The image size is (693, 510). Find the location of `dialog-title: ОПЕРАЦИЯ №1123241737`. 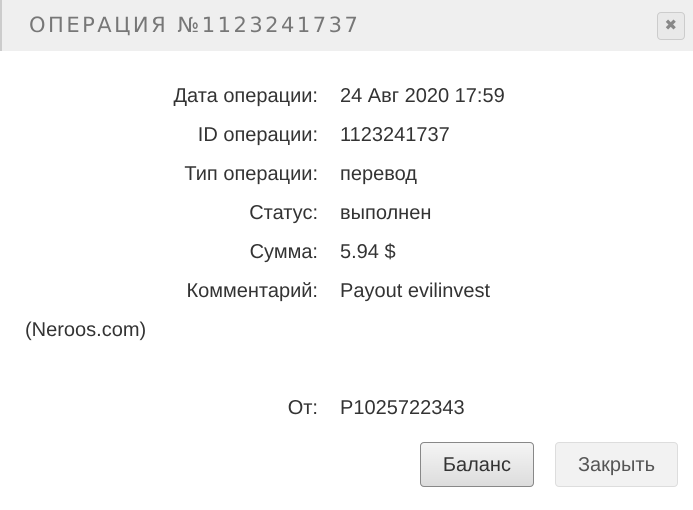

dialog-title: ОПЕРАЦИЯ №1123241737 is located at coordinates (194, 25).